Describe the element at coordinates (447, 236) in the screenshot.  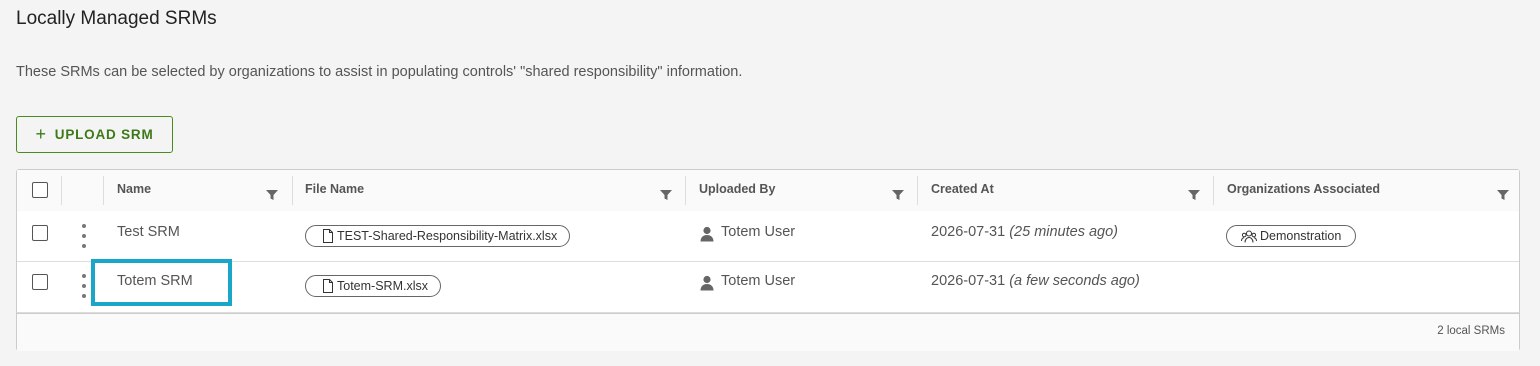
I see `file-name: TEST-Shared-Responsibility-Matrix.xlsx` at that location.